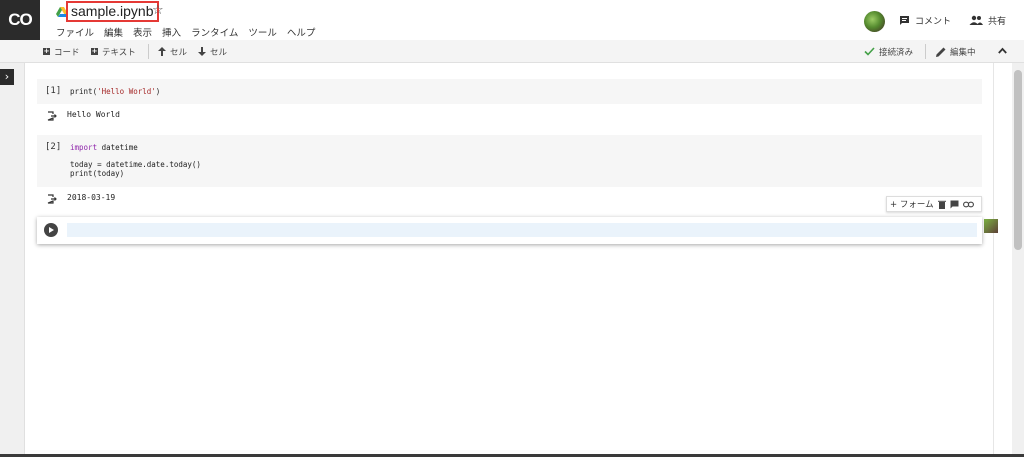  What do you see at coordinates (869, 51) in the screenshot?
I see `check-icon` at bounding box center [869, 51].